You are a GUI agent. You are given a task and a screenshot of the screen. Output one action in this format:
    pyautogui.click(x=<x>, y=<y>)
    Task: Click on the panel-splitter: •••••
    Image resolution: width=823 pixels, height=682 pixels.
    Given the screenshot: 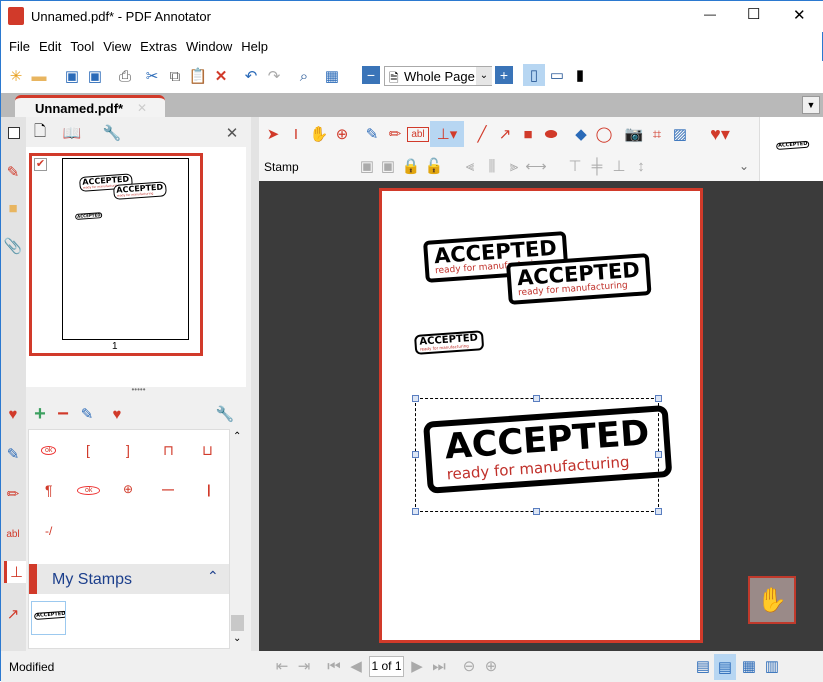 What is the action you would take?
    pyautogui.click(x=138, y=391)
    